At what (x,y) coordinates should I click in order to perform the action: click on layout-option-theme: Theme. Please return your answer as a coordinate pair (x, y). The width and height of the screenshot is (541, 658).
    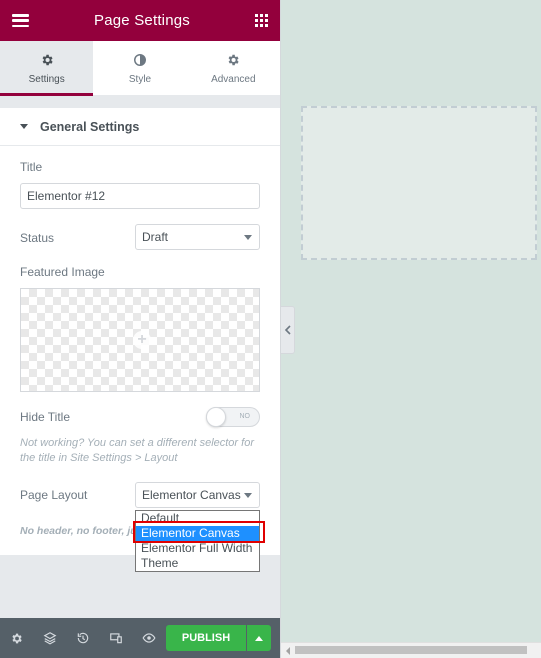
    Looking at the image, I should click on (197, 563).